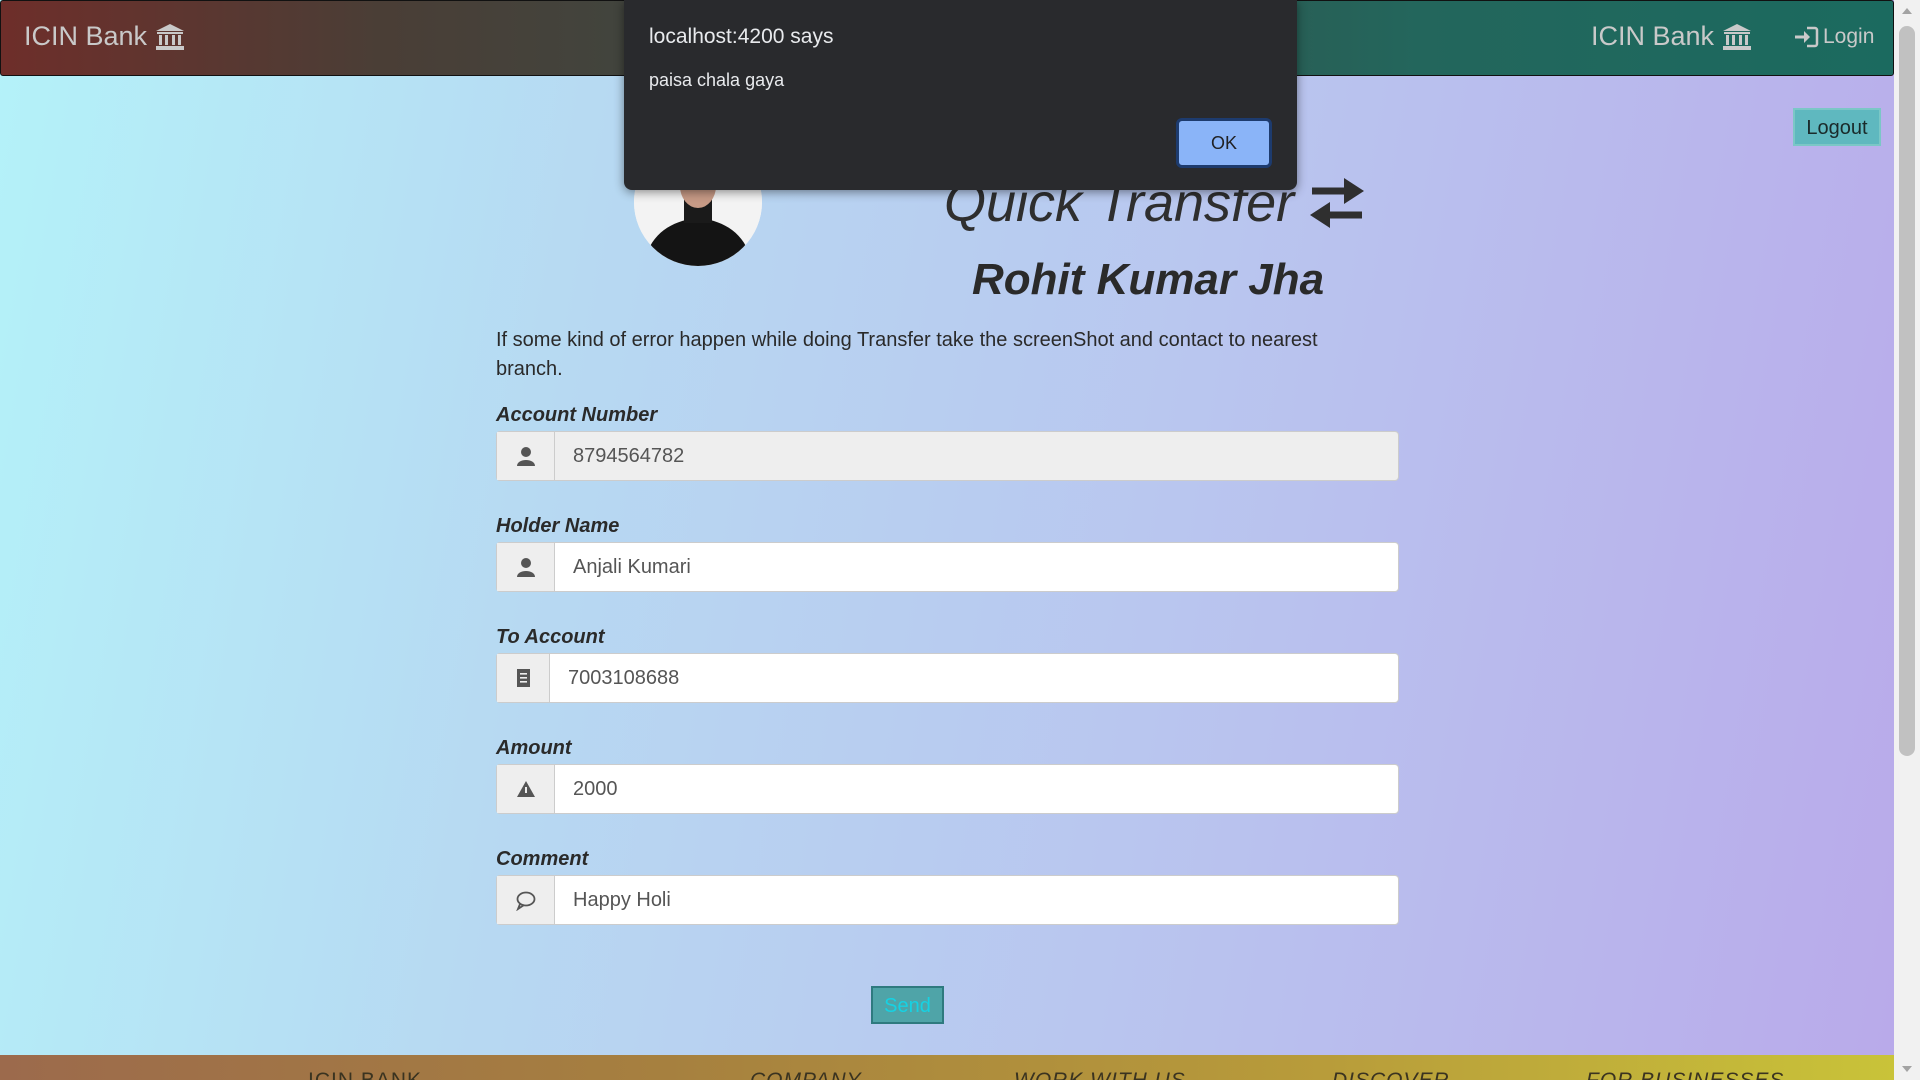 The image size is (1920, 1080). Describe the element at coordinates (1907, 11) in the screenshot. I see `scroll-up-arrow` at that location.